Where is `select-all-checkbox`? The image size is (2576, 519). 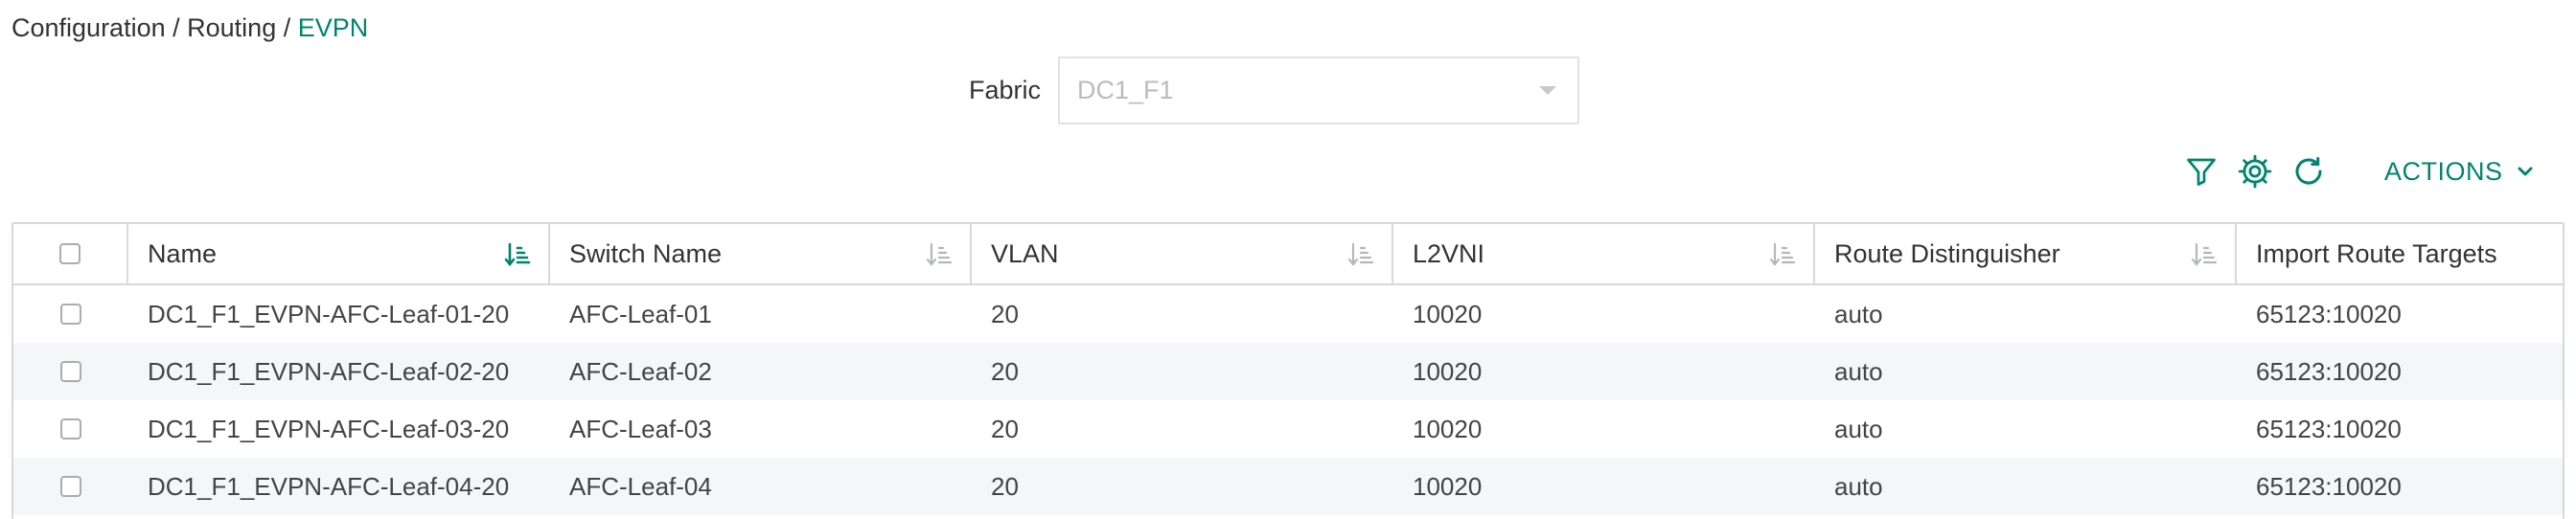
select-all-checkbox is located at coordinates (69, 253).